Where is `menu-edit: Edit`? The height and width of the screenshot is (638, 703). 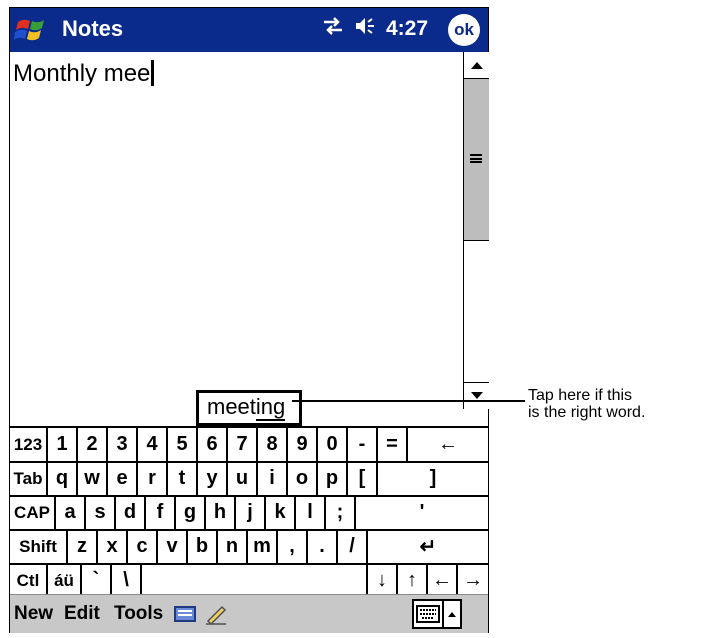
menu-edit: Edit is located at coordinates (82, 614).